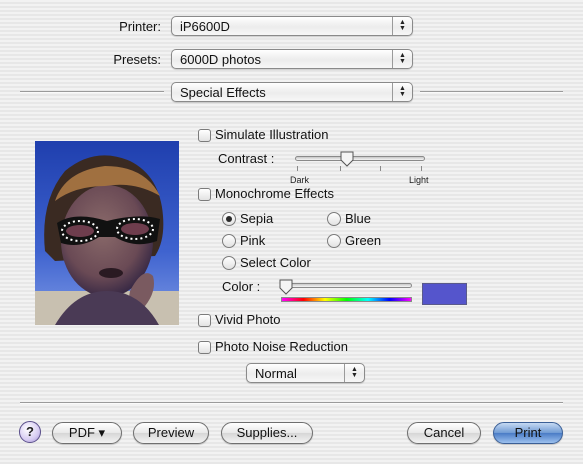  Describe the element at coordinates (137, 59) in the screenshot. I see `presets-label: Presets:` at that location.